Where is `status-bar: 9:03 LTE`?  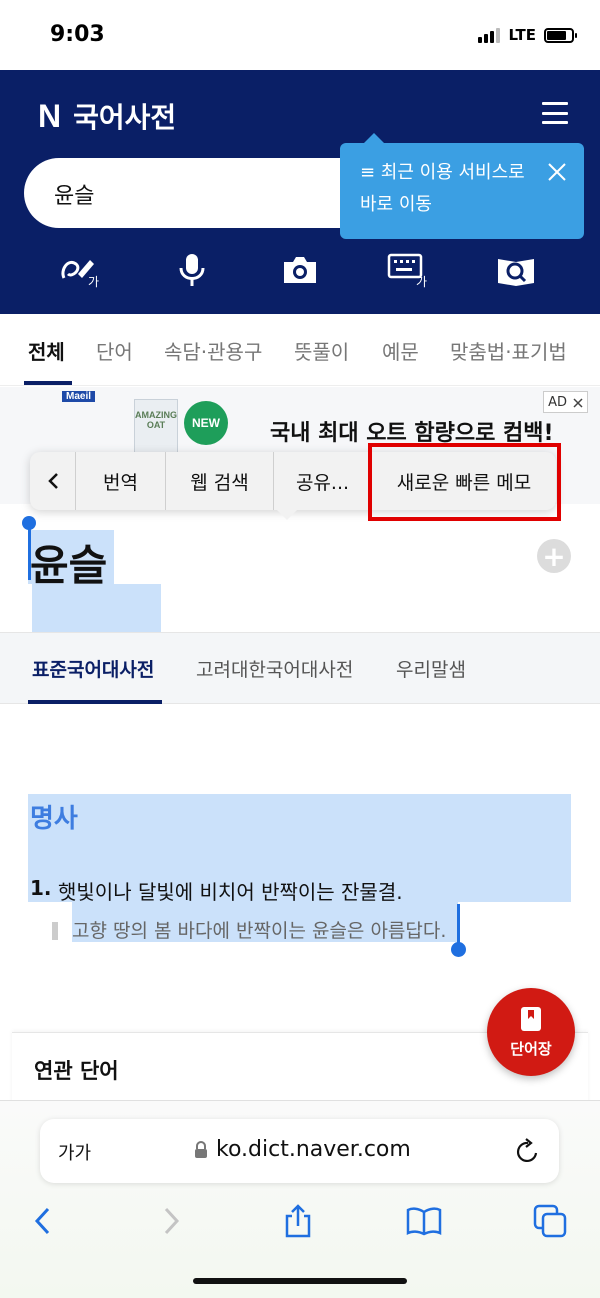
status-bar: 9:03 LTE is located at coordinates (300, 35).